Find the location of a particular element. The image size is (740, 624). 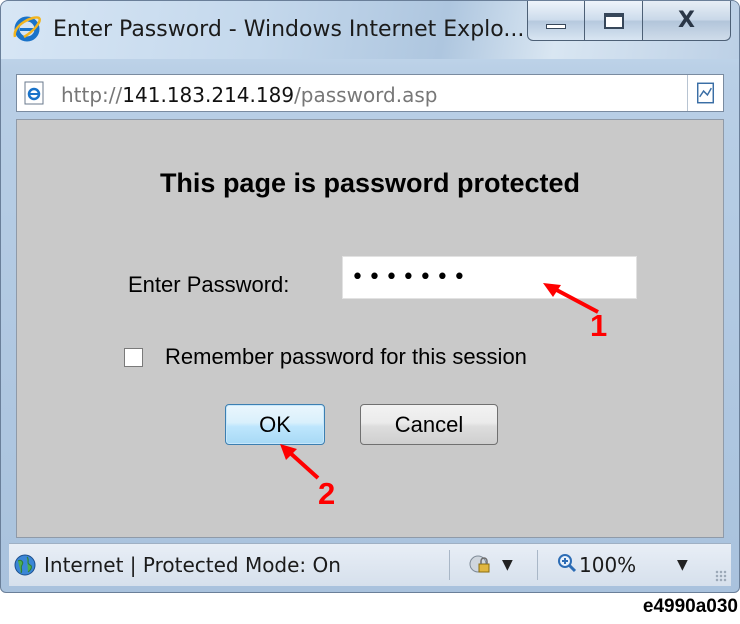

close-button: X is located at coordinates (687, 21).